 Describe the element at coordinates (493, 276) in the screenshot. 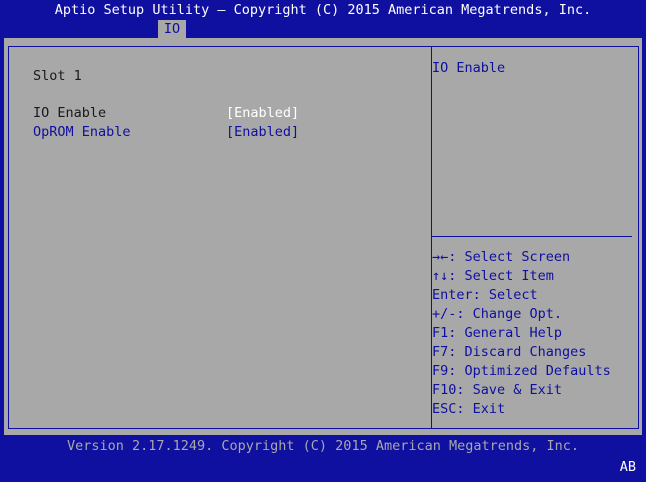

I see `key-select-item: ↑↓: Select Item` at that location.